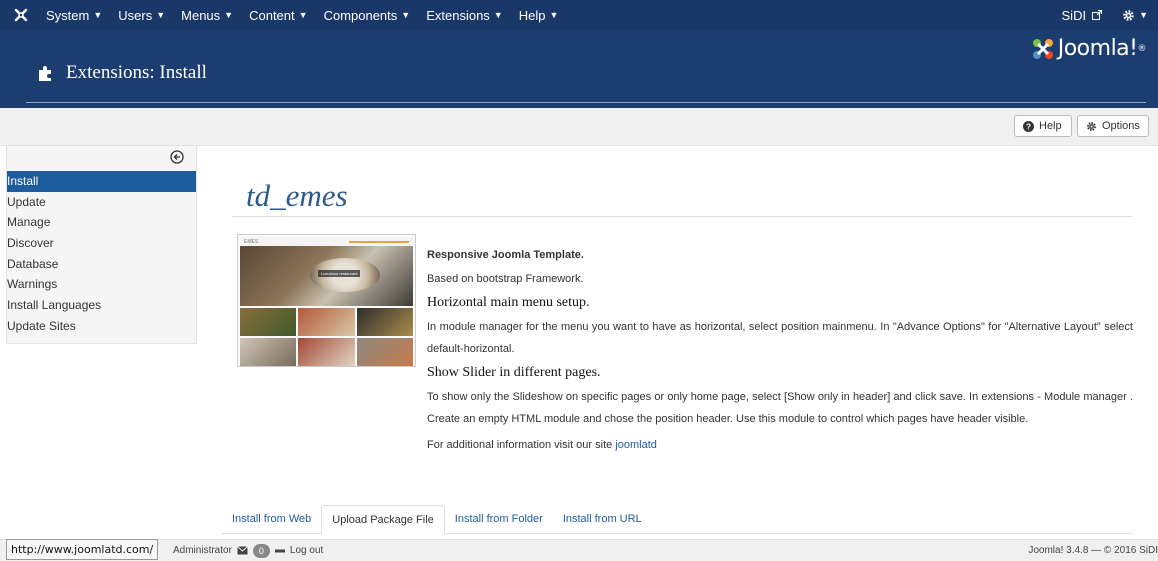 This screenshot has height=561, width=1158. Describe the element at coordinates (101, 284) in the screenshot. I see `sidebar-item-warnings: Warnings` at that location.